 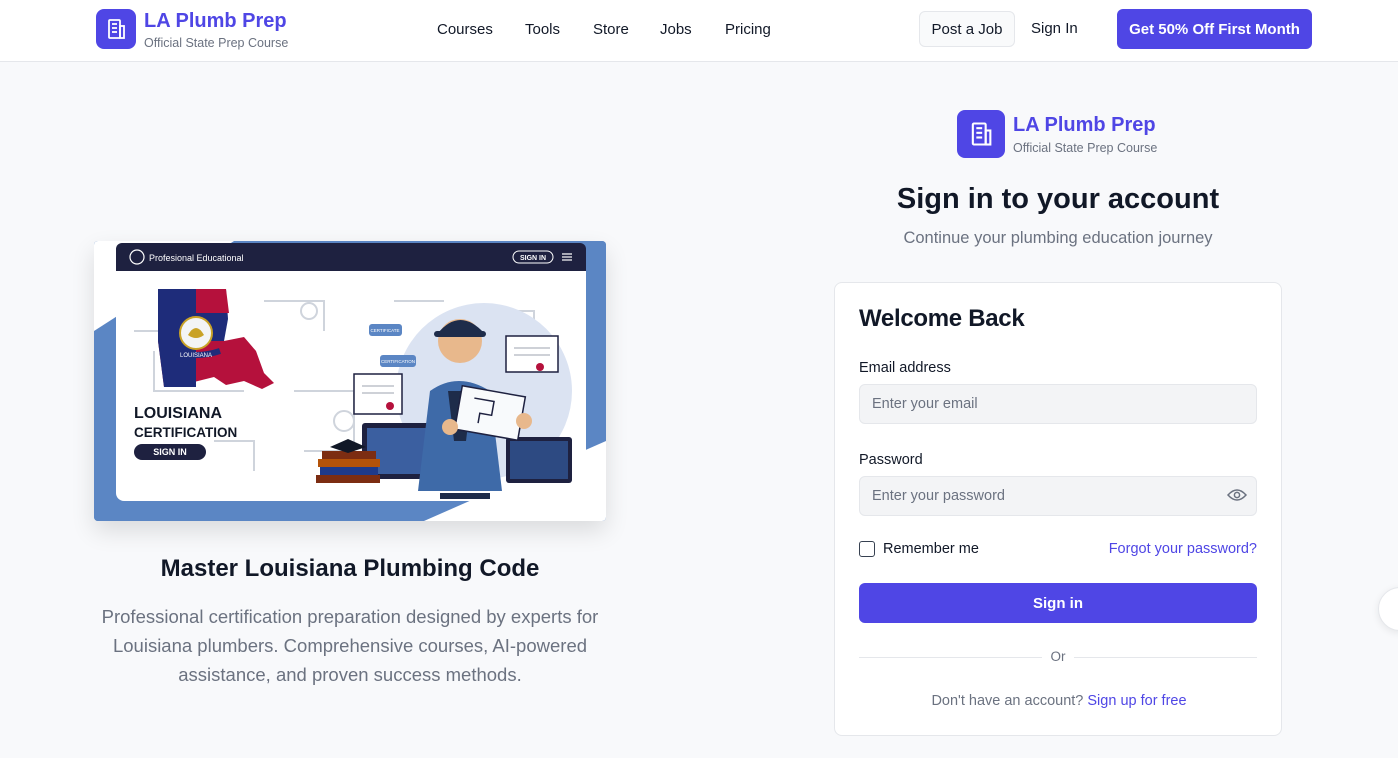 What do you see at coordinates (196, 258) in the screenshot?
I see `hero-bar-text: Profesional Educational` at bounding box center [196, 258].